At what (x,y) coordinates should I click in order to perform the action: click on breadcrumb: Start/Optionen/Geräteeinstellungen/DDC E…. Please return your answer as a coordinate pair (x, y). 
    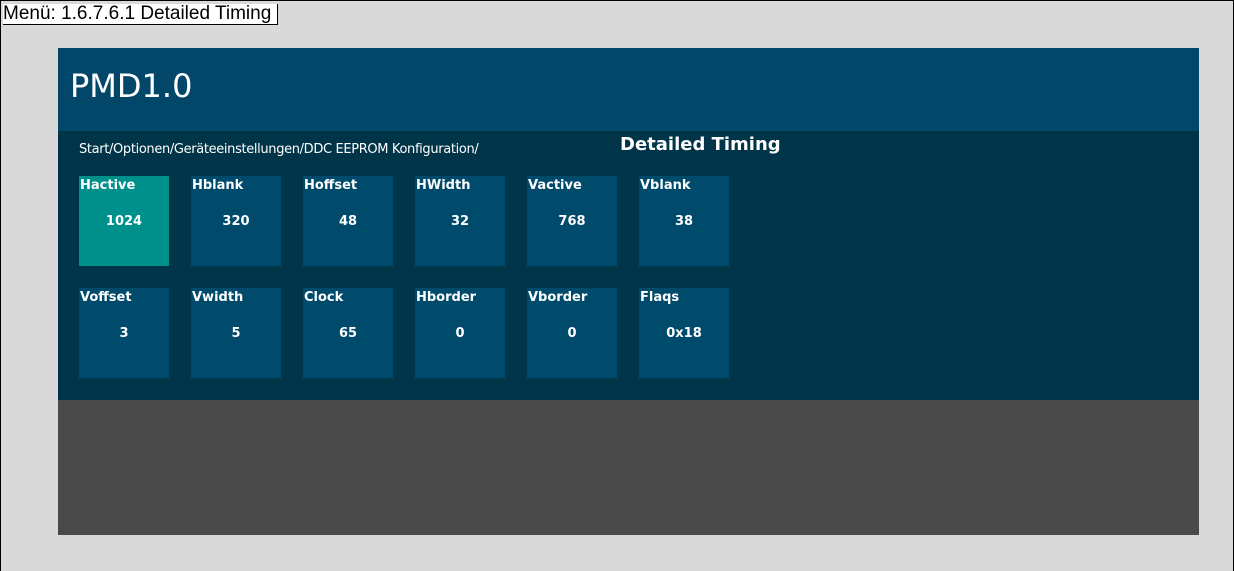
    Looking at the image, I should click on (279, 150).